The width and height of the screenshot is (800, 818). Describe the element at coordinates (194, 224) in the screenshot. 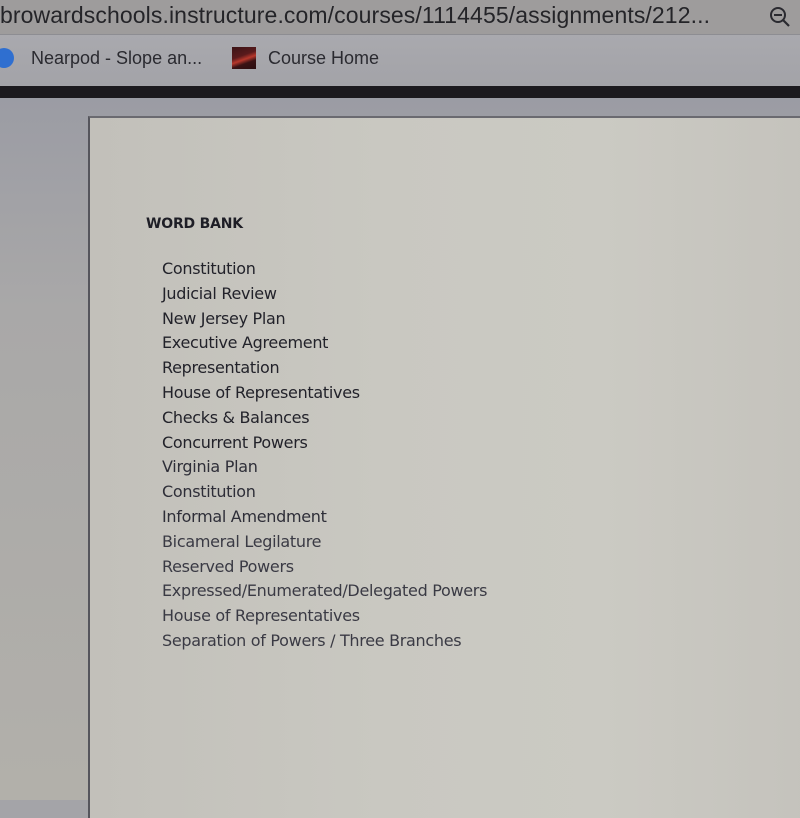

I see `word-bank-heading: WORD BANK` at that location.